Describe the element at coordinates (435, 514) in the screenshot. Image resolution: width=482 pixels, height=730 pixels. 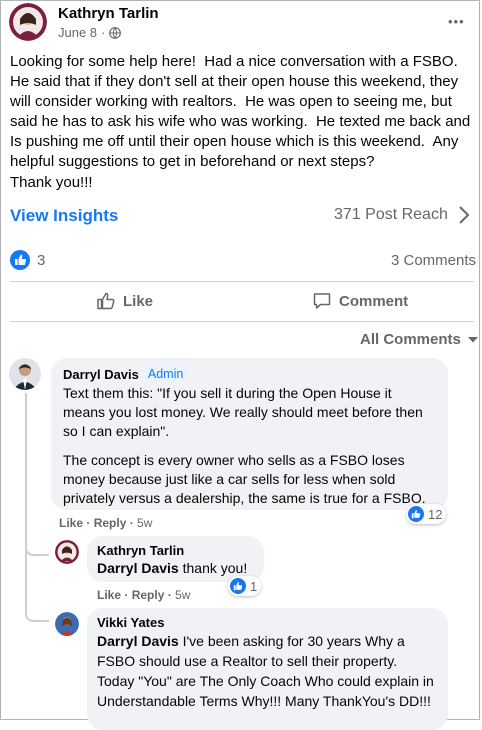
I see `reaction-count: 12` at that location.